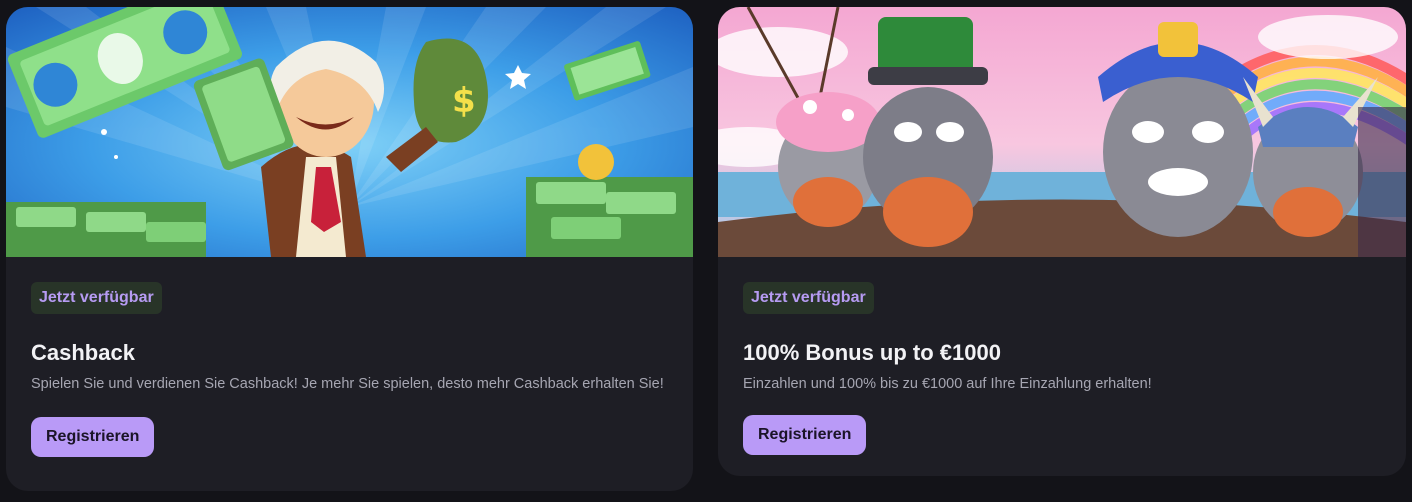 This screenshot has height=502, width=1412. Describe the element at coordinates (83, 352) in the screenshot. I see `promo-title: Cashback` at that location.